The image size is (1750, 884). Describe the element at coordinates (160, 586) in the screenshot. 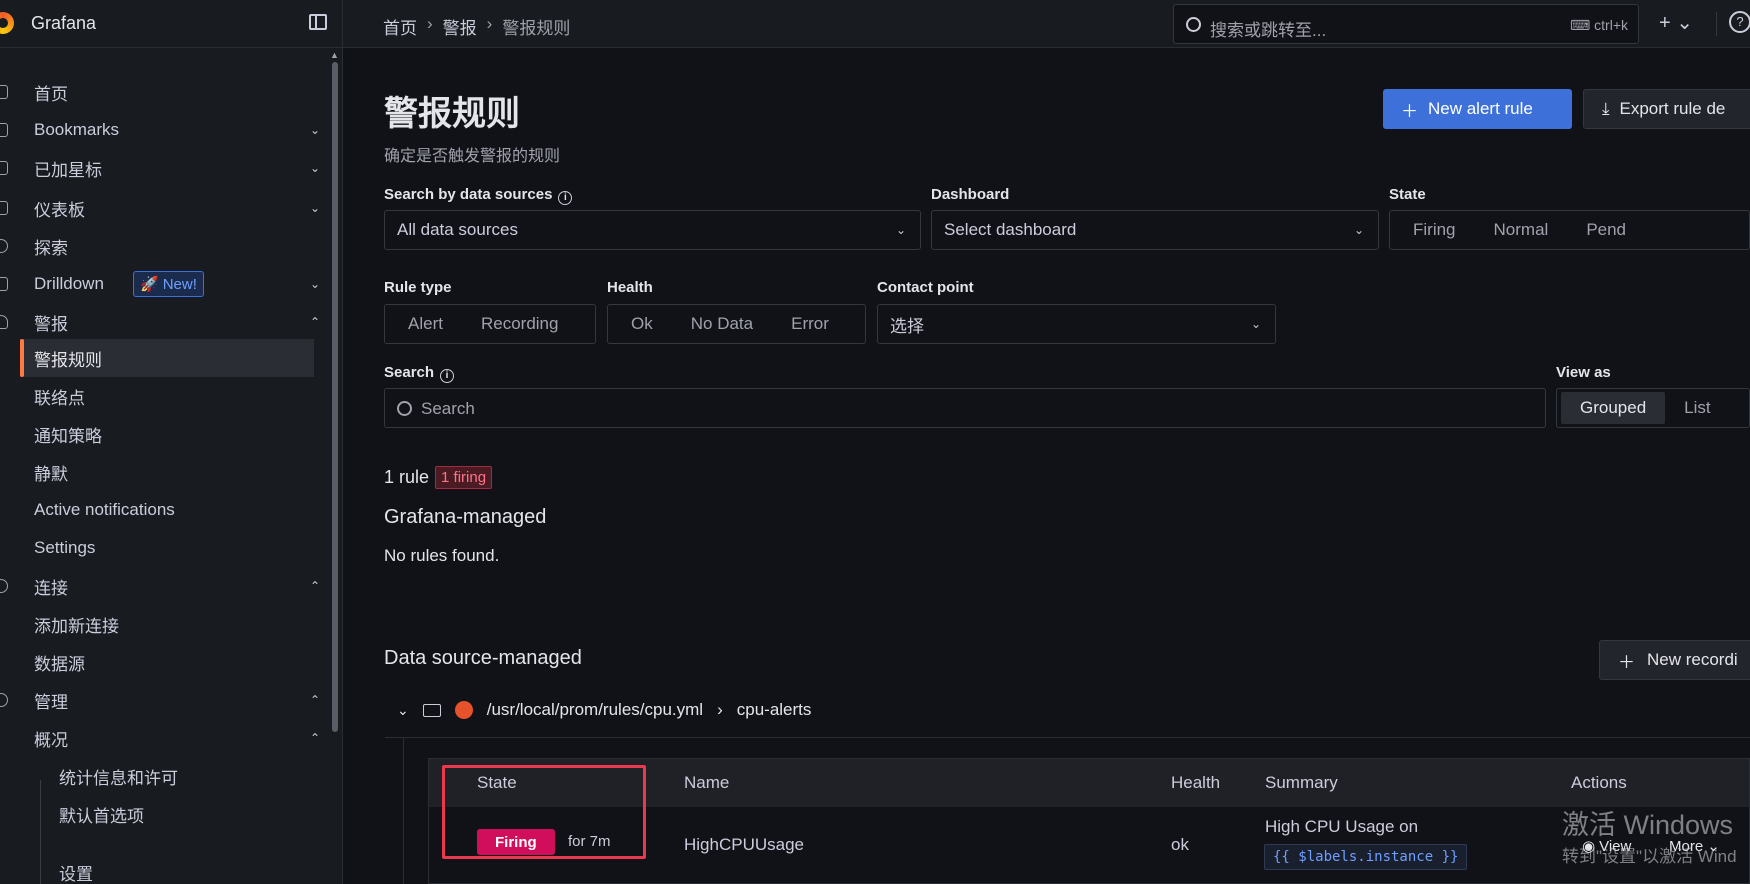

I see `nav-connections: 连接 ⌃` at that location.